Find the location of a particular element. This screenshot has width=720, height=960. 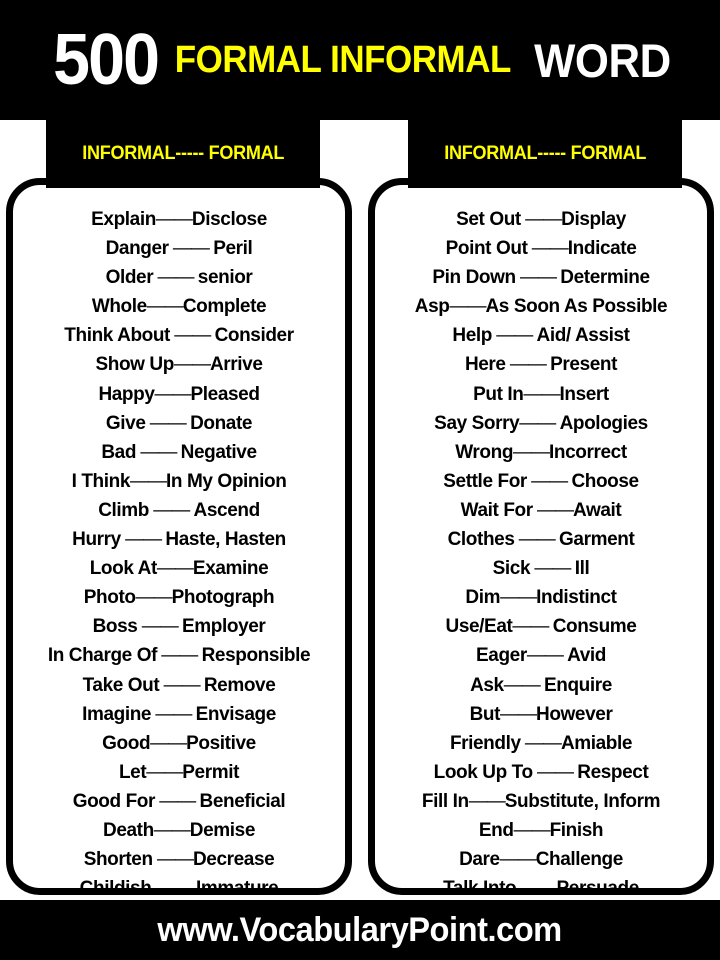

poster-footer: www.VocabularyPoint.com is located at coordinates (360, 930).